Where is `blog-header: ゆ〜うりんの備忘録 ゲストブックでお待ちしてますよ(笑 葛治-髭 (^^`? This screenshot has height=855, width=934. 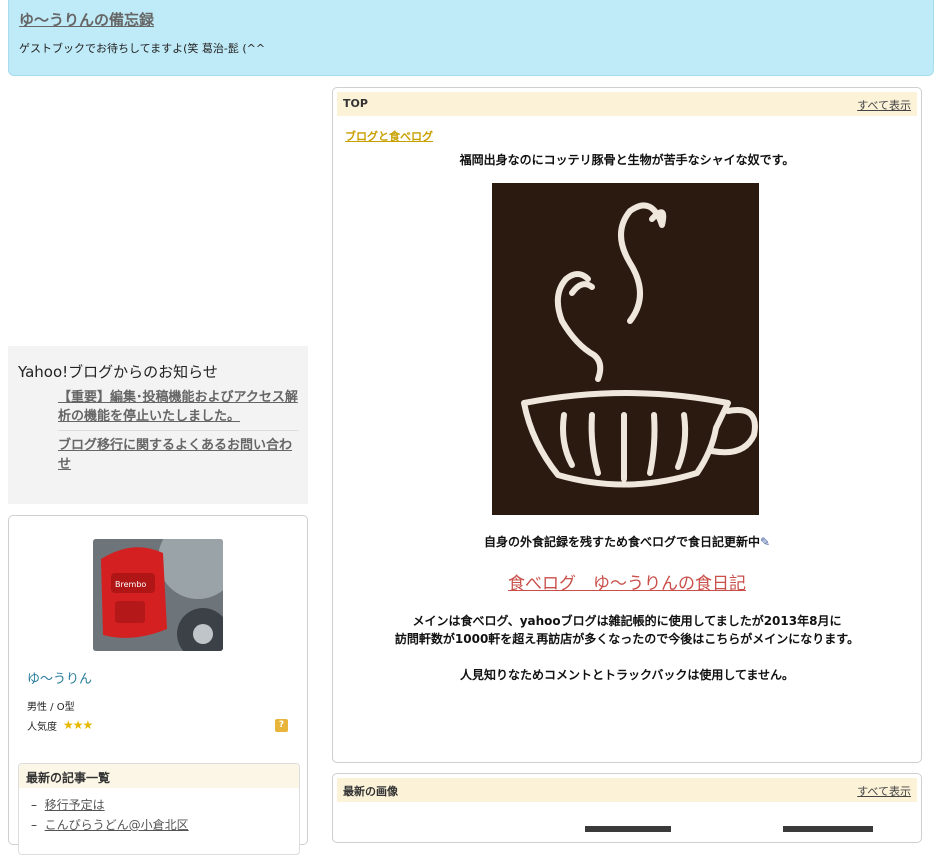 blog-header: ゆ〜うりんの備忘録 ゲストブックでお待ちしてますよ(笑 葛治-髭 (^^ is located at coordinates (471, 38).